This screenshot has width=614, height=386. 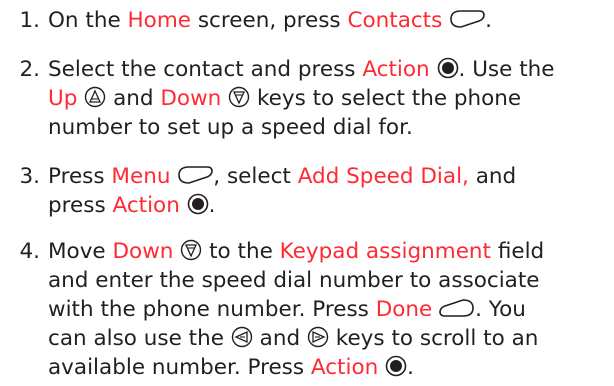 What do you see at coordinates (500, 309) in the screenshot?
I see `instruction-text: . You` at bounding box center [500, 309].